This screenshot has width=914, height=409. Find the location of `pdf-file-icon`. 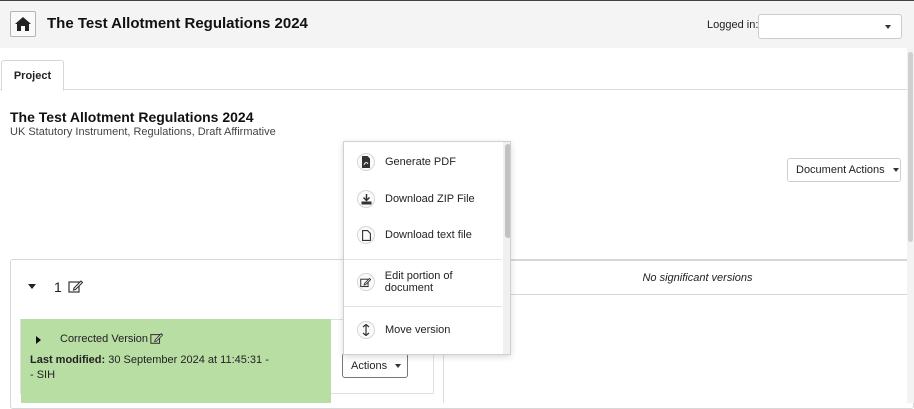

pdf-file-icon is located at coordinates (366, 162).